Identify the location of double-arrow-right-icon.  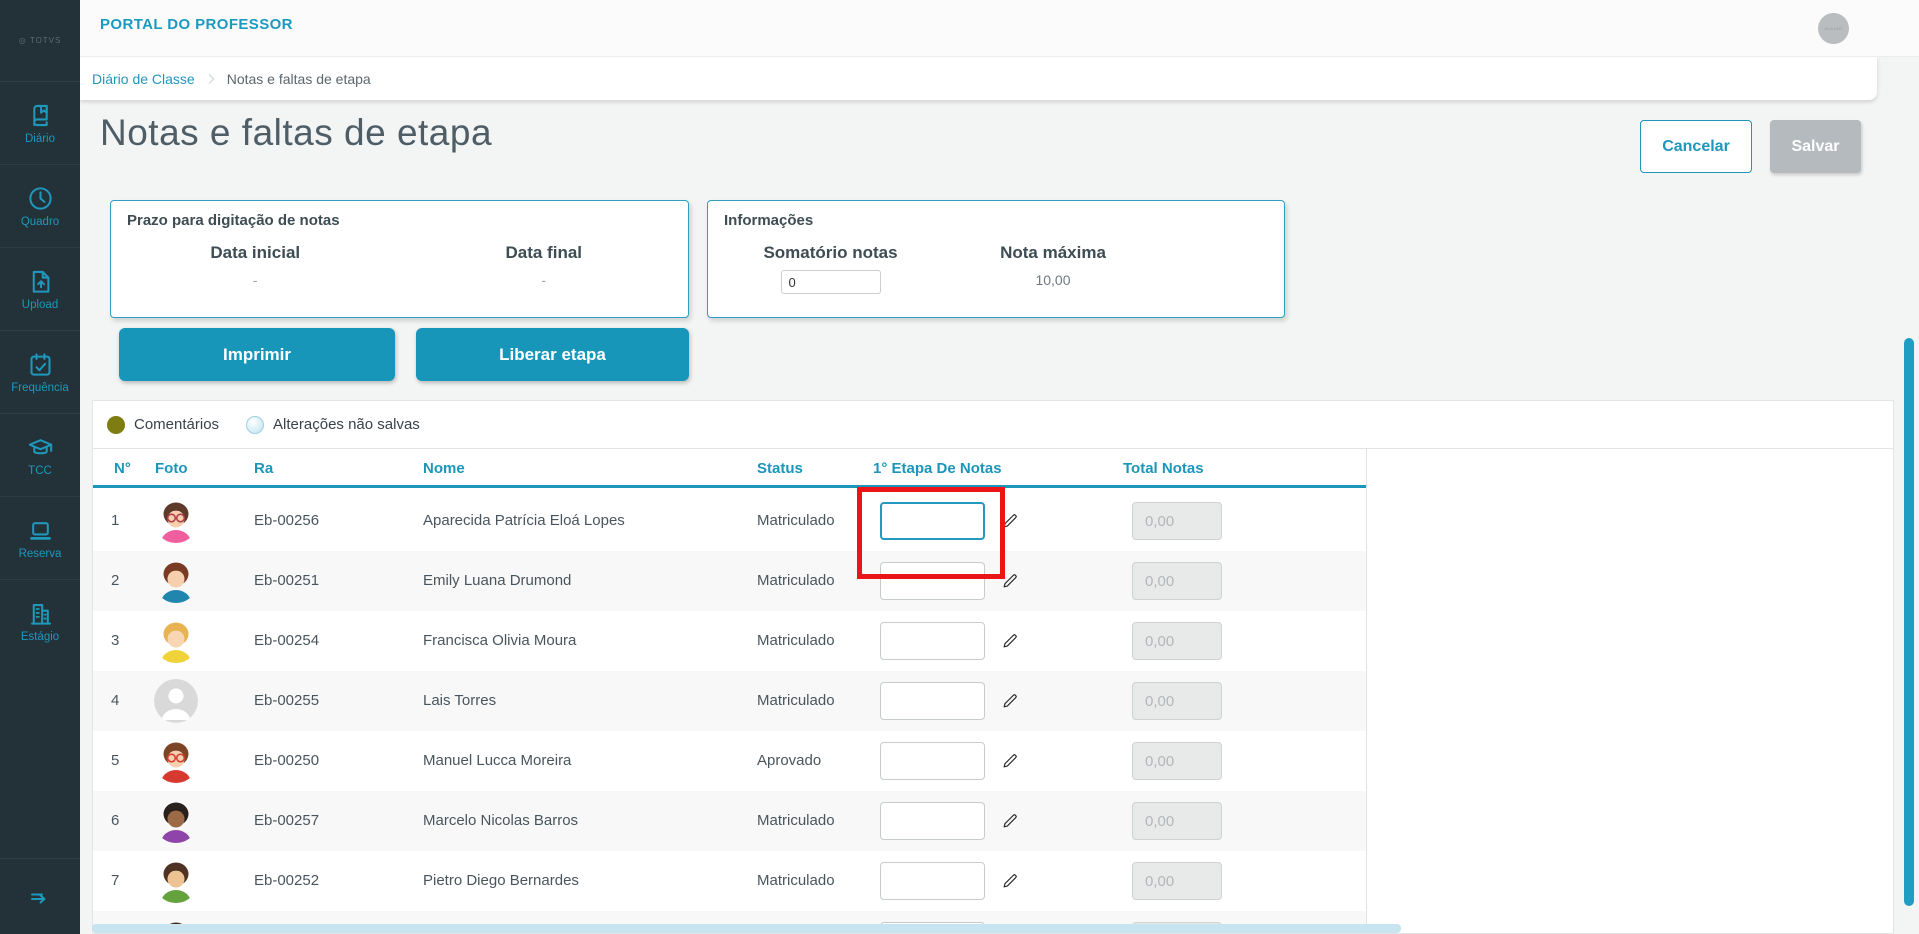
(40, 897).